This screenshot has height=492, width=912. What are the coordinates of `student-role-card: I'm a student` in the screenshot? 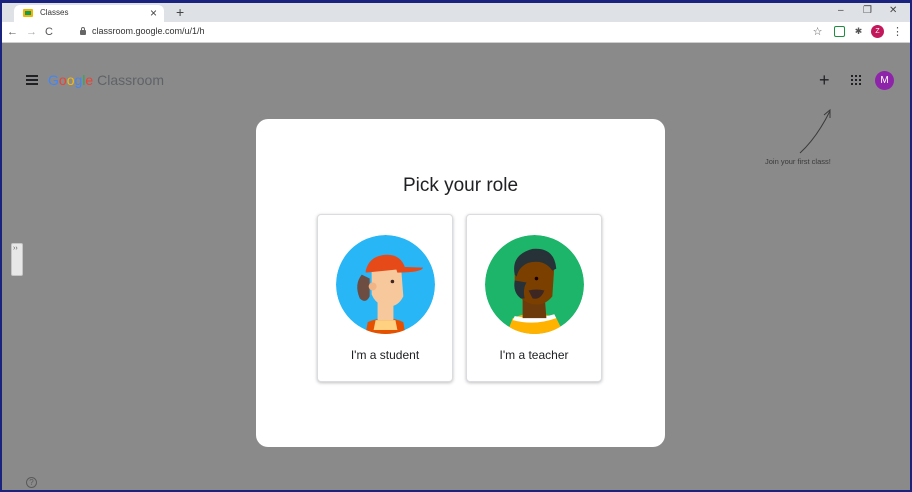 It's located at (385, 298).